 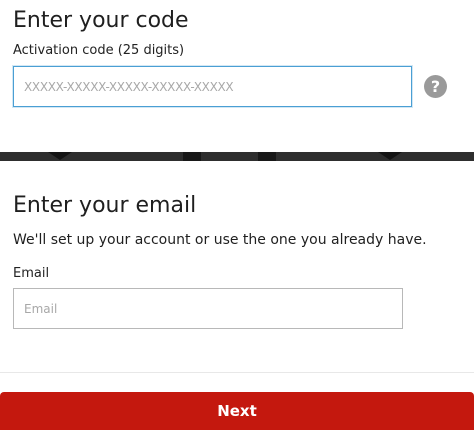 What do you see at coordinates (99, 50) in the screenshot?
I see `activation-code-label: Activation code (25 digits)` at bounding box center [99, 50].